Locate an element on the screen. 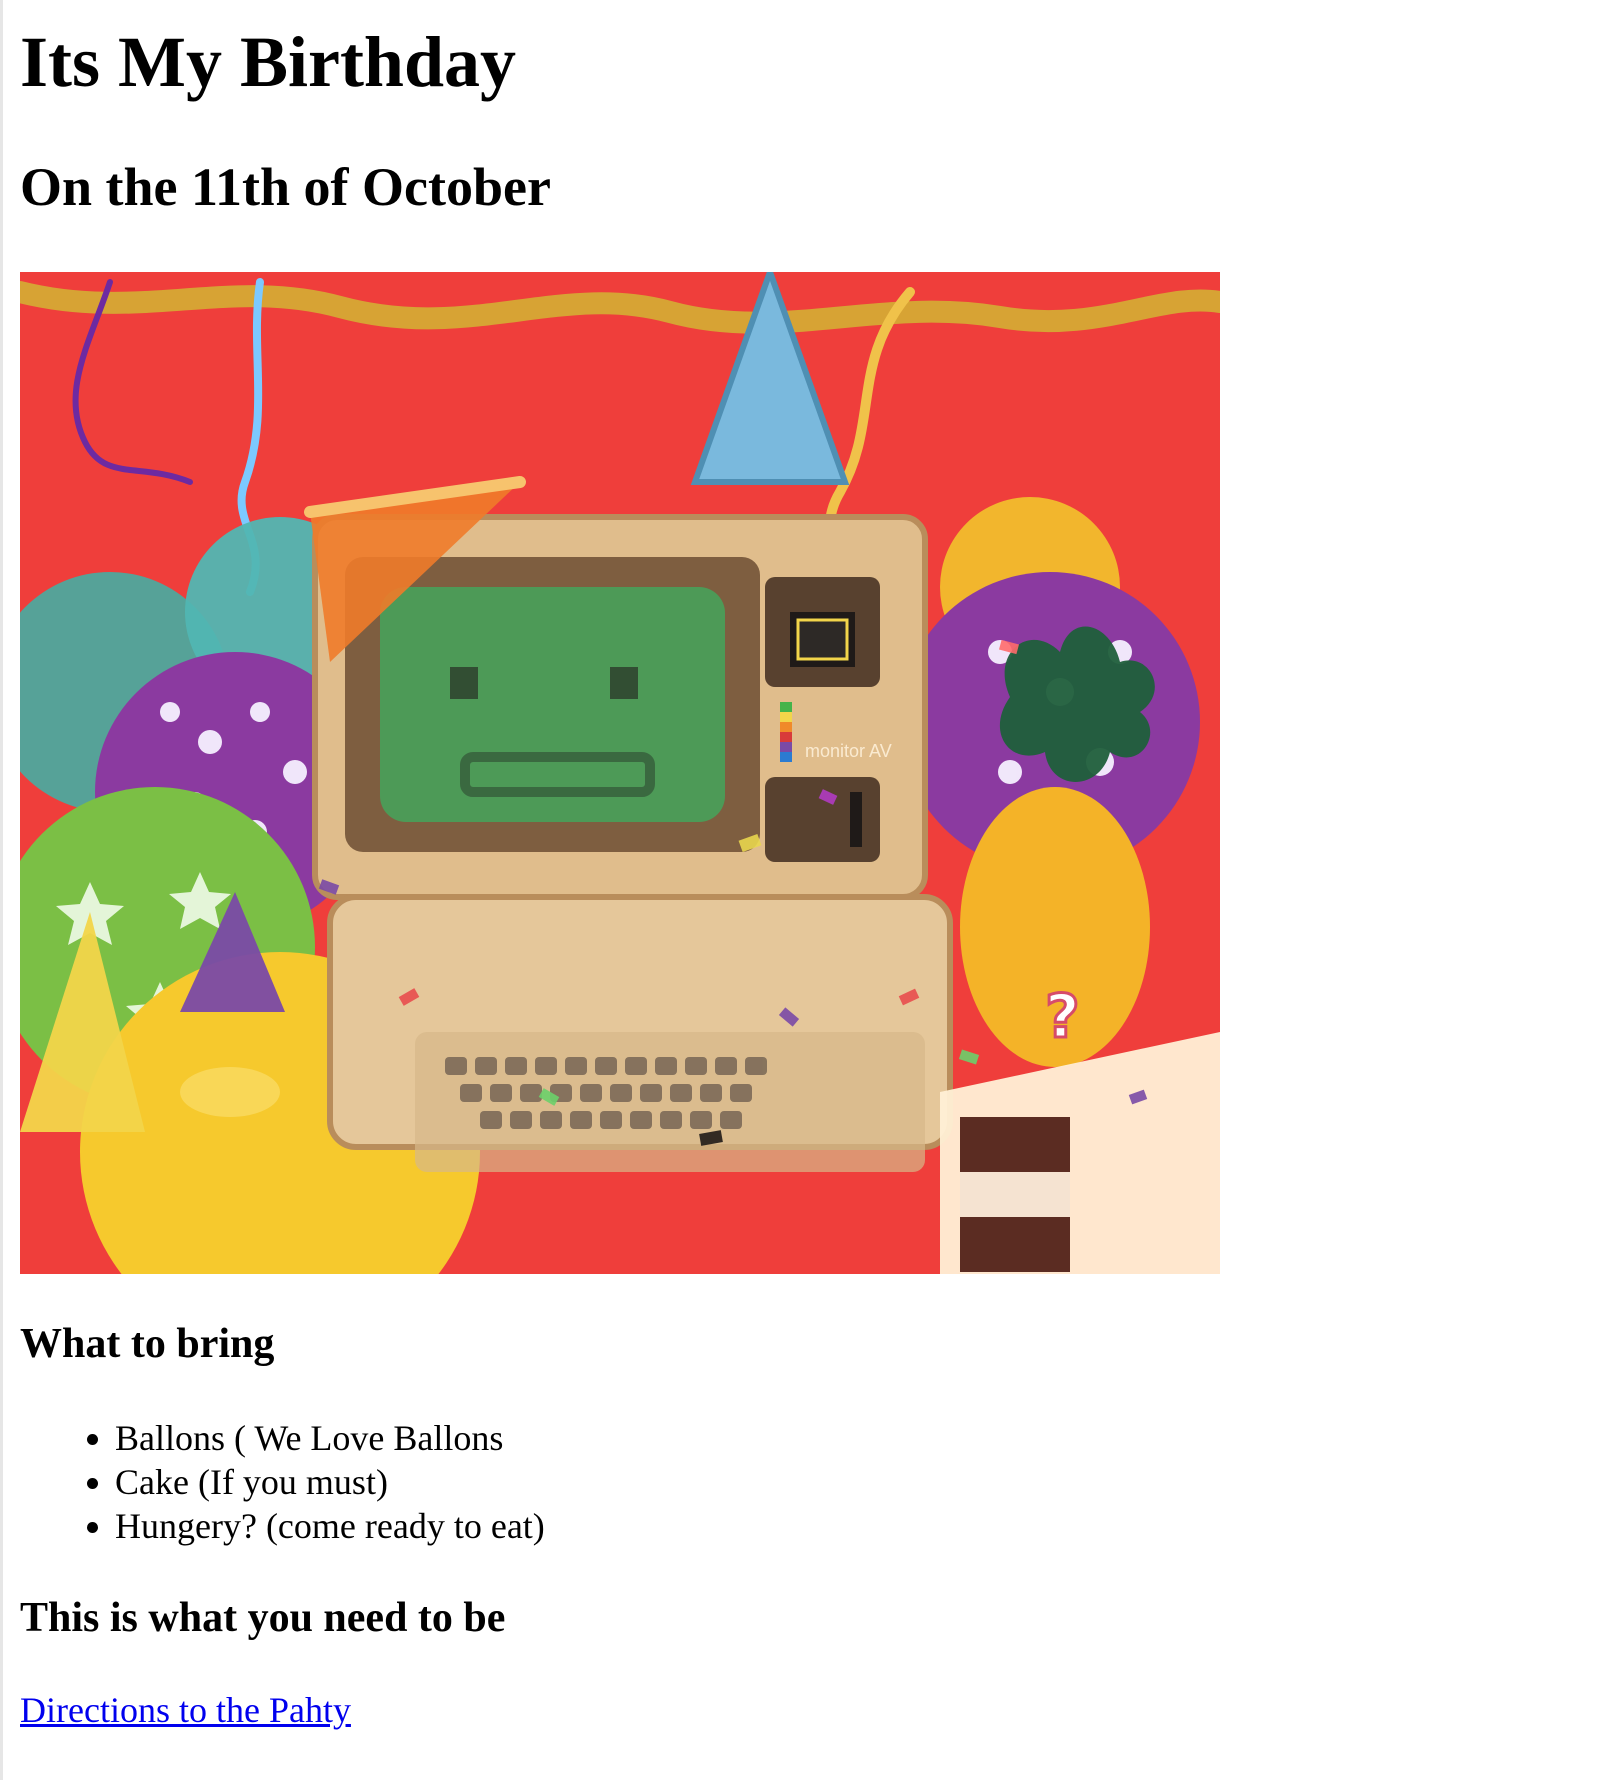  balloon-highlight is located at coordinates (230, 1092).